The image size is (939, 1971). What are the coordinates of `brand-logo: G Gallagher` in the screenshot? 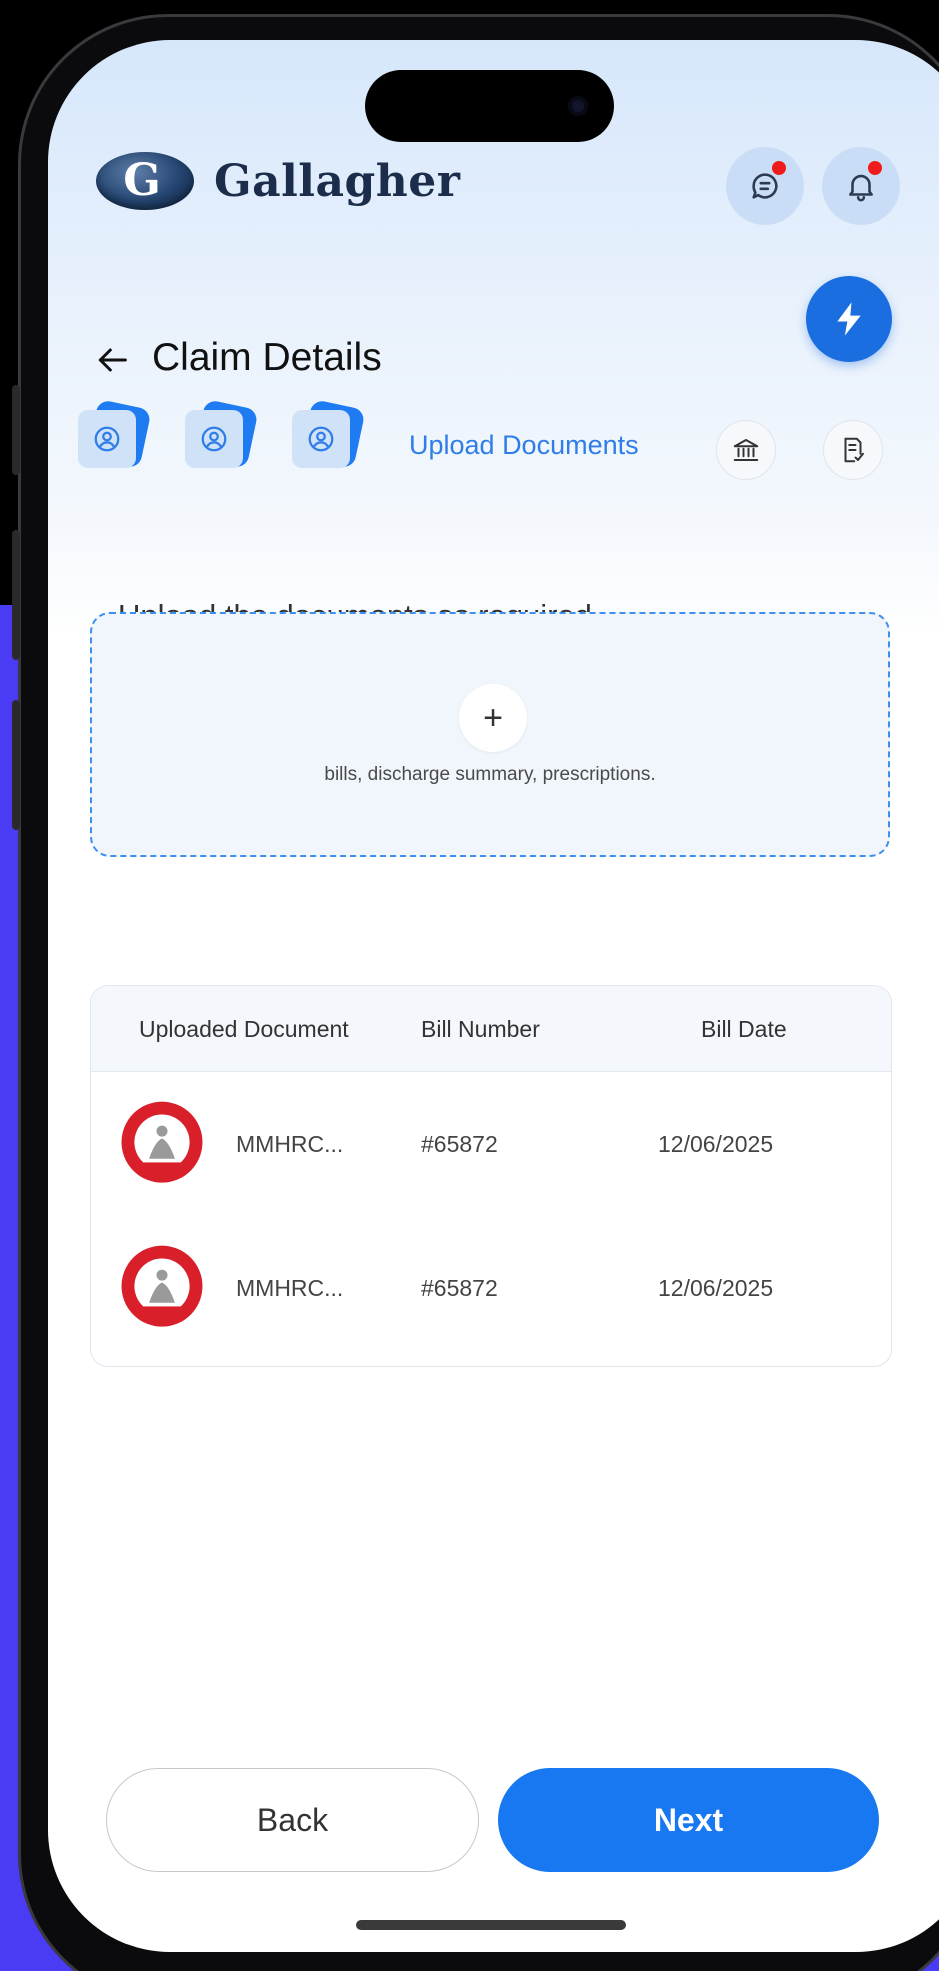 It's located at (278, 181).